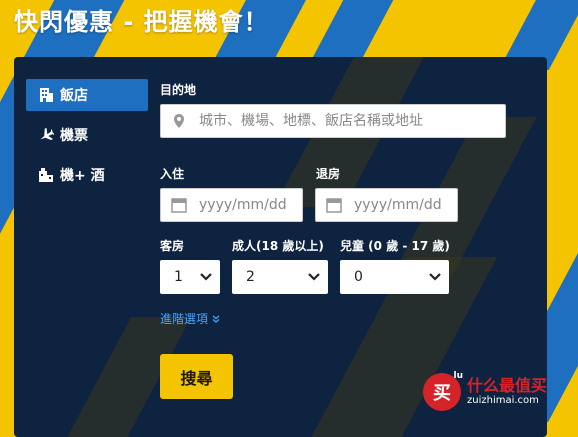 This screenshot has width=578, height=437. What do you see at coordinates (179, 121) in the screenshot?
I see `location-pin-icon` at bounding box center [179, 121].